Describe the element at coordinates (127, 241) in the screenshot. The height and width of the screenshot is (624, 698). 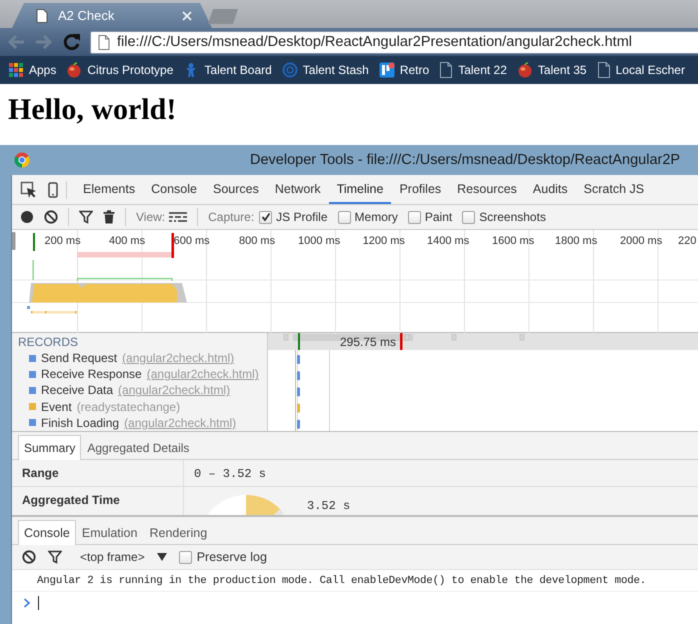
I see `ruler-tick: 400 ms` at that location.